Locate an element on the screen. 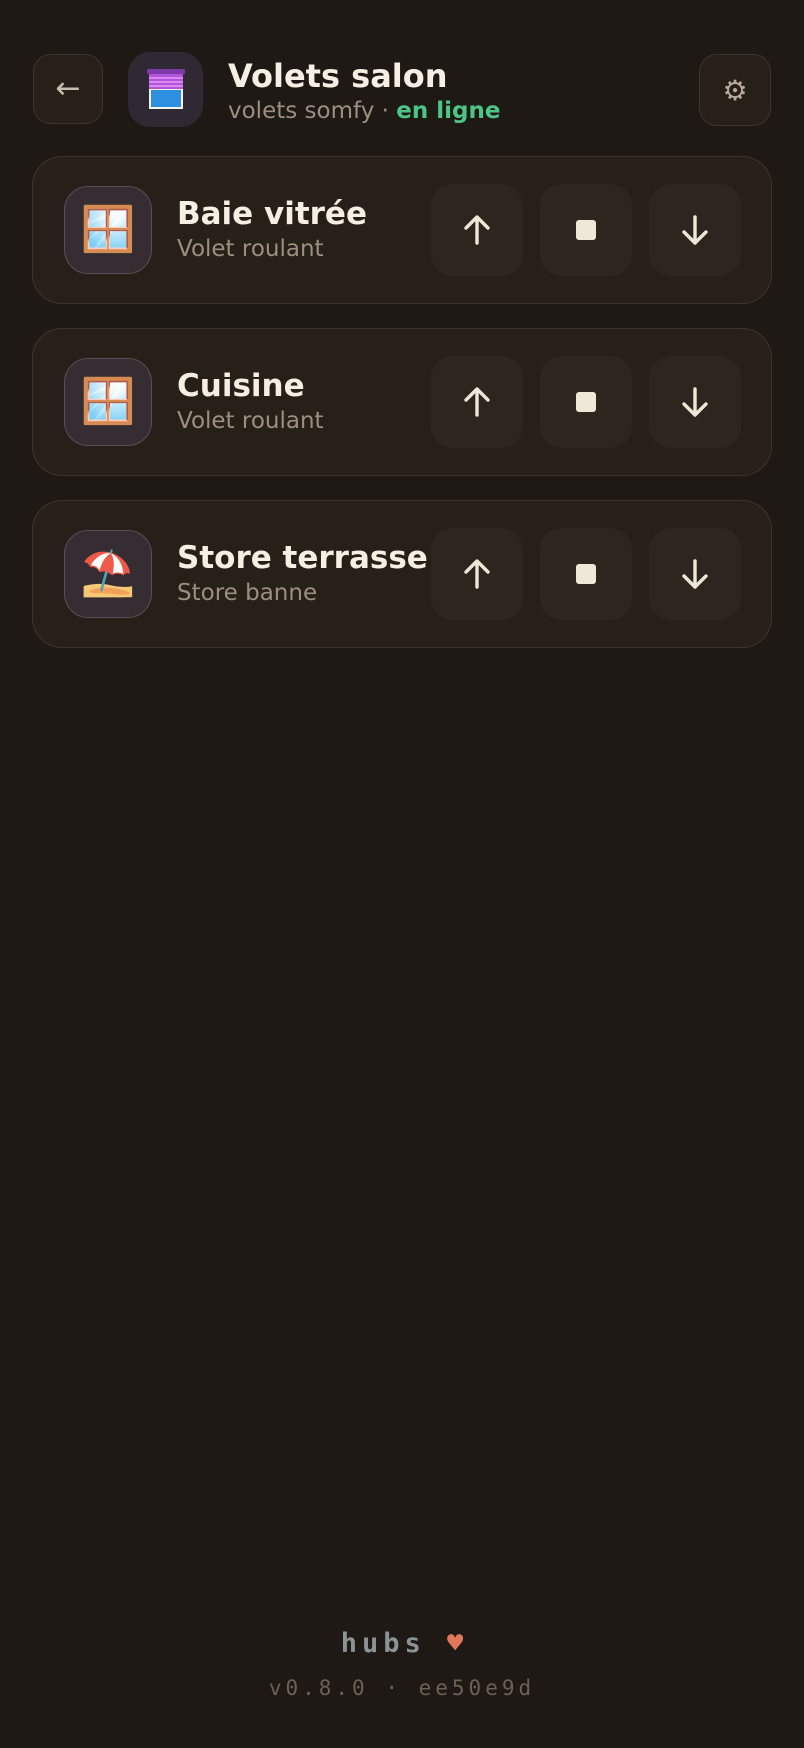 Image resolution: width=804 pixels, height=1748 pixels. back-button: ← is located at coordinates (68, 89).